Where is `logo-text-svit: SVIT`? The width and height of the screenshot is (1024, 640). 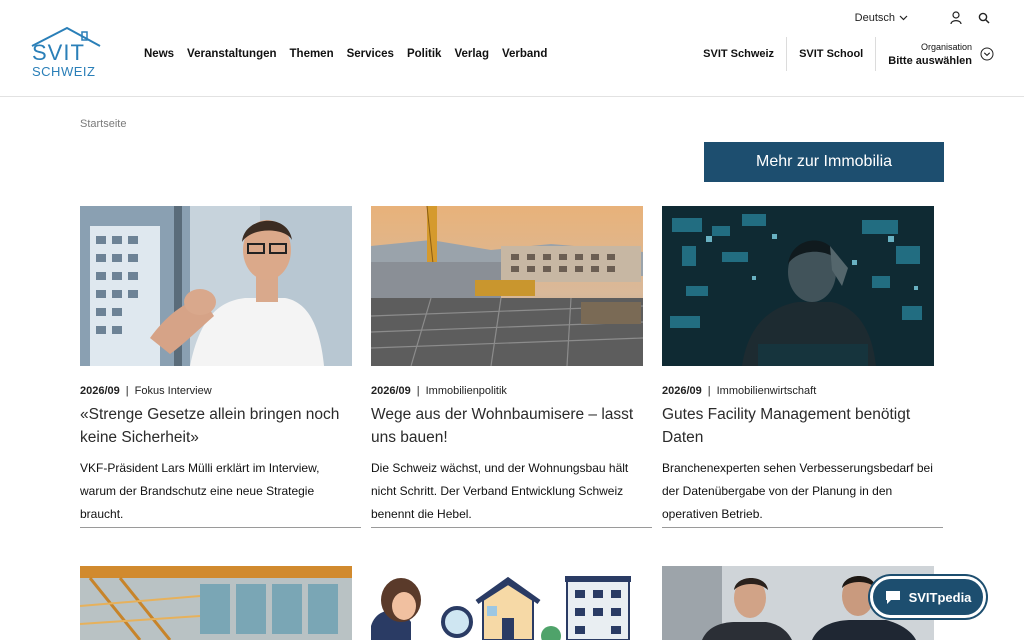 logo-text-svit: SVIT is located at coordinates (58, 52).